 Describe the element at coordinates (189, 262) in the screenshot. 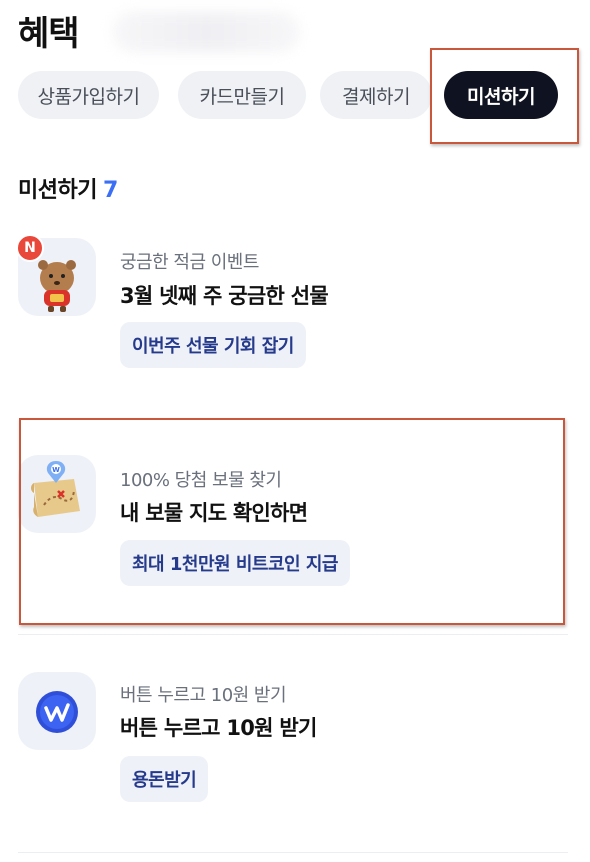

I see `mission-subtitle: 궁금한 적금 이벤트` at that location.